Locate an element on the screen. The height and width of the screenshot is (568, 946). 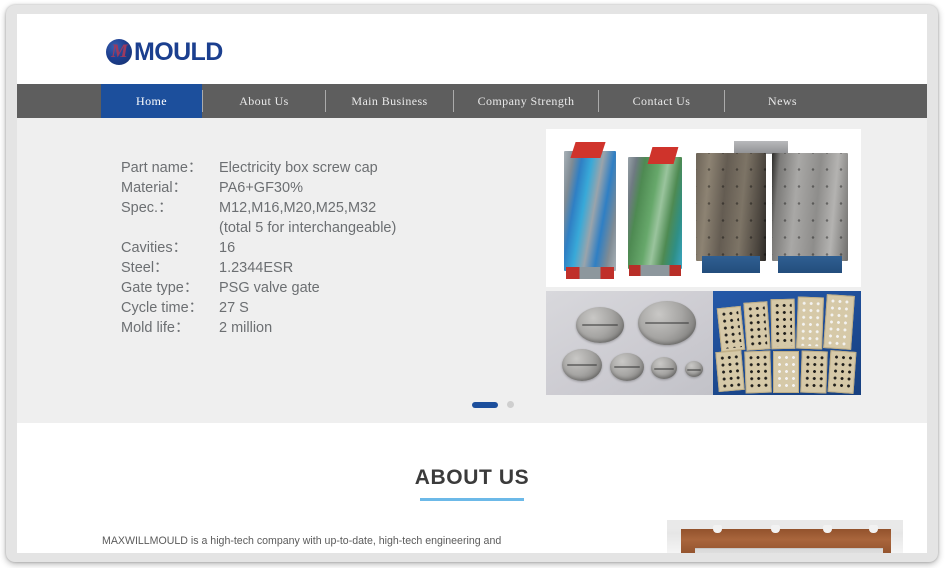
spec-value: (total 5 for interchangeable) is located at coordinates (308, 228).